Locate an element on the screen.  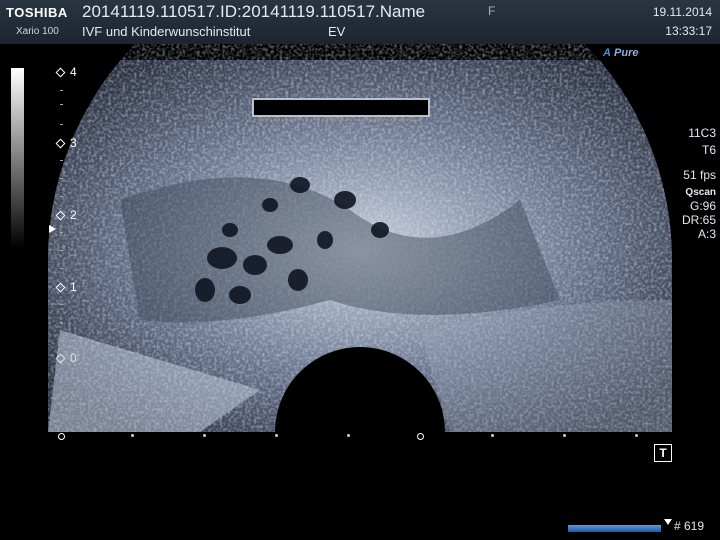
cine-frame-counter: # 619 is located at coordinates (684, 526).